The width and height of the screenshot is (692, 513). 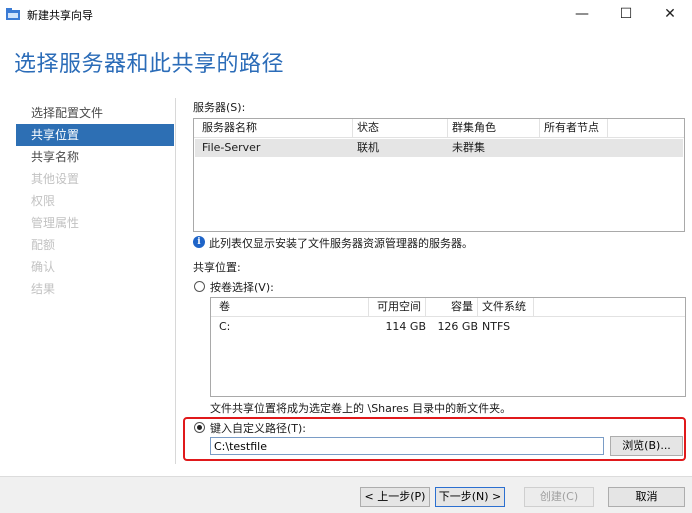 I want to click on minimize-button: —, so click(x=582, y=14).